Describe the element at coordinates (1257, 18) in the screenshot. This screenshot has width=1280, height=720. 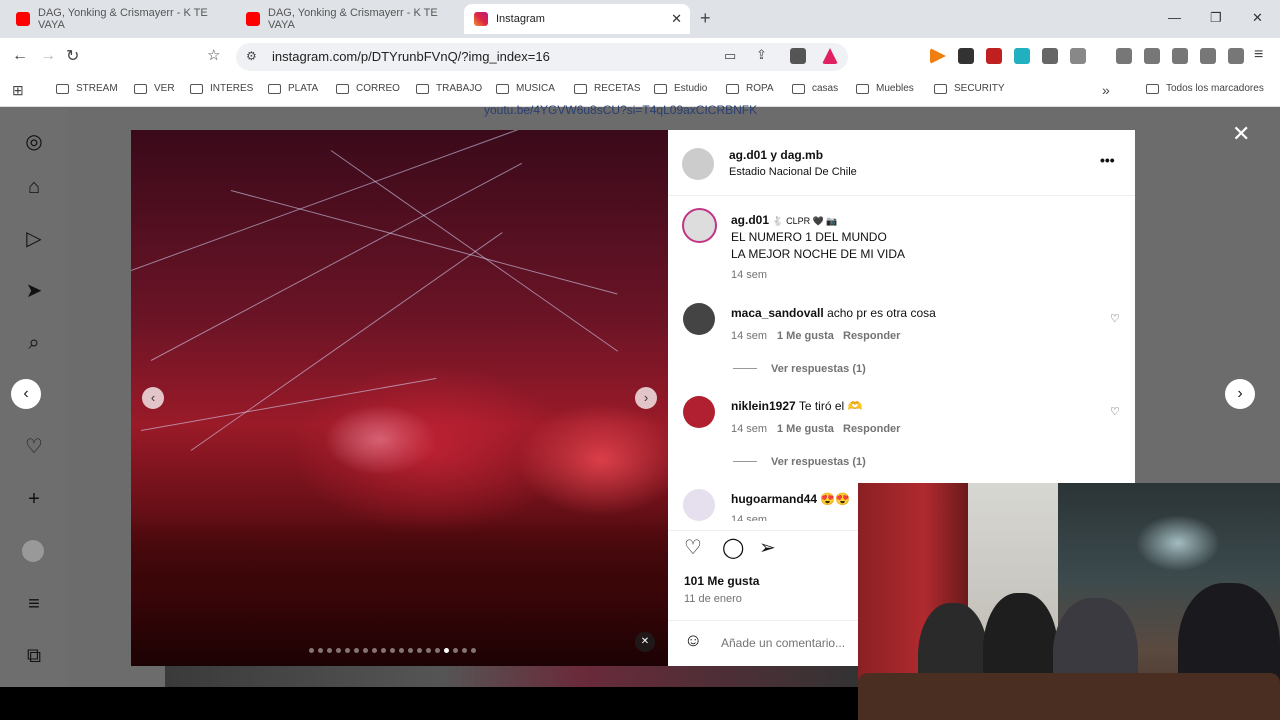
I see `close-window-icon: ✕` at that location.